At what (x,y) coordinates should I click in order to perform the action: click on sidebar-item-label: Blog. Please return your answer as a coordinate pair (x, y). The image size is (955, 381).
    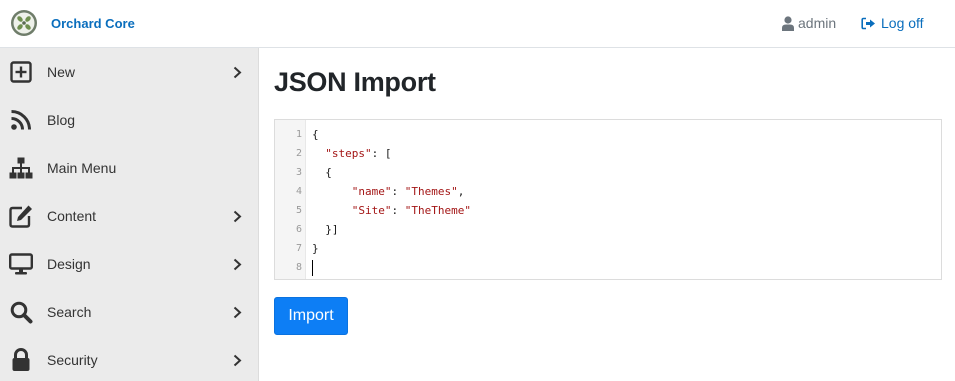
    Looking at the image, I should click on (61, 120).